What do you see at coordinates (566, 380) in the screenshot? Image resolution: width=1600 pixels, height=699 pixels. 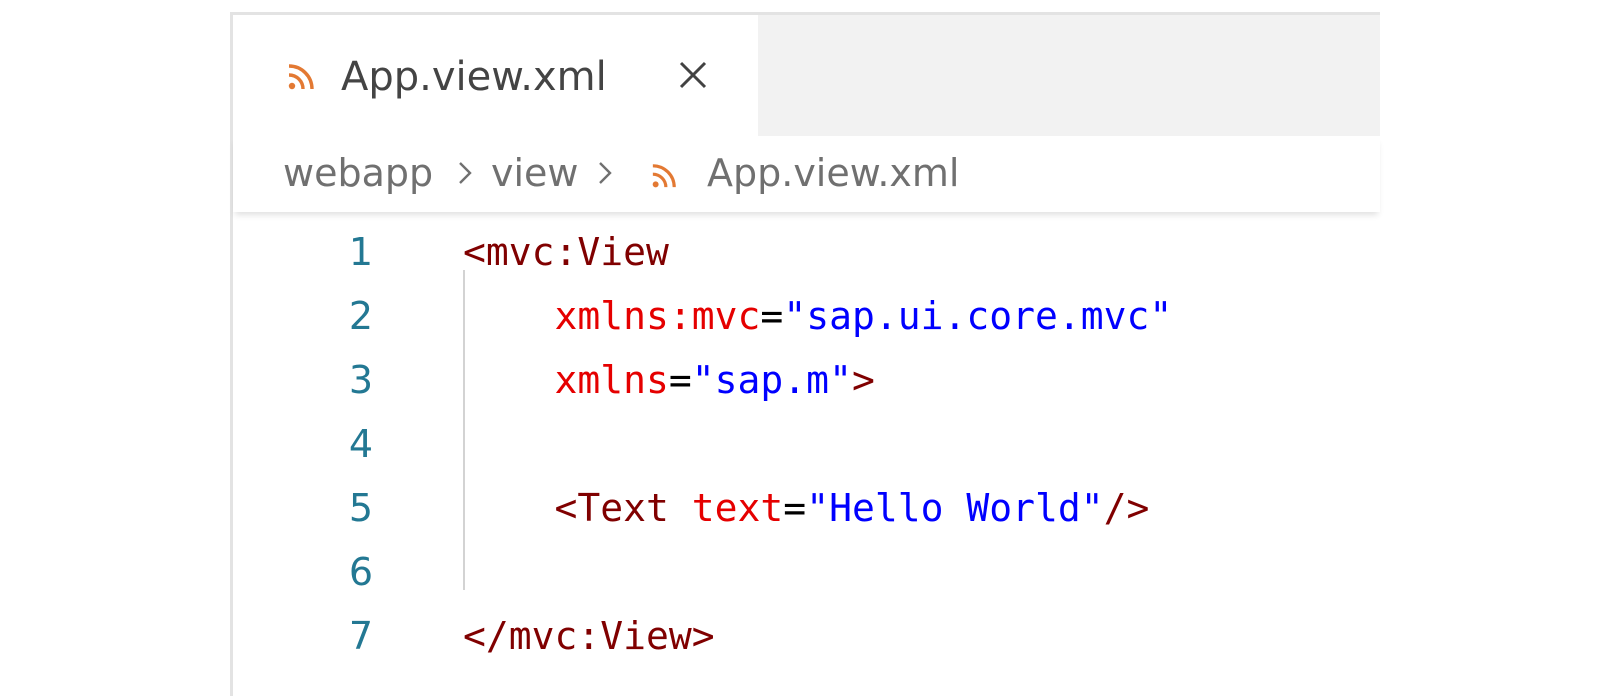 I see `code-token-attr: xmlns` at bounding box center [566, 380].